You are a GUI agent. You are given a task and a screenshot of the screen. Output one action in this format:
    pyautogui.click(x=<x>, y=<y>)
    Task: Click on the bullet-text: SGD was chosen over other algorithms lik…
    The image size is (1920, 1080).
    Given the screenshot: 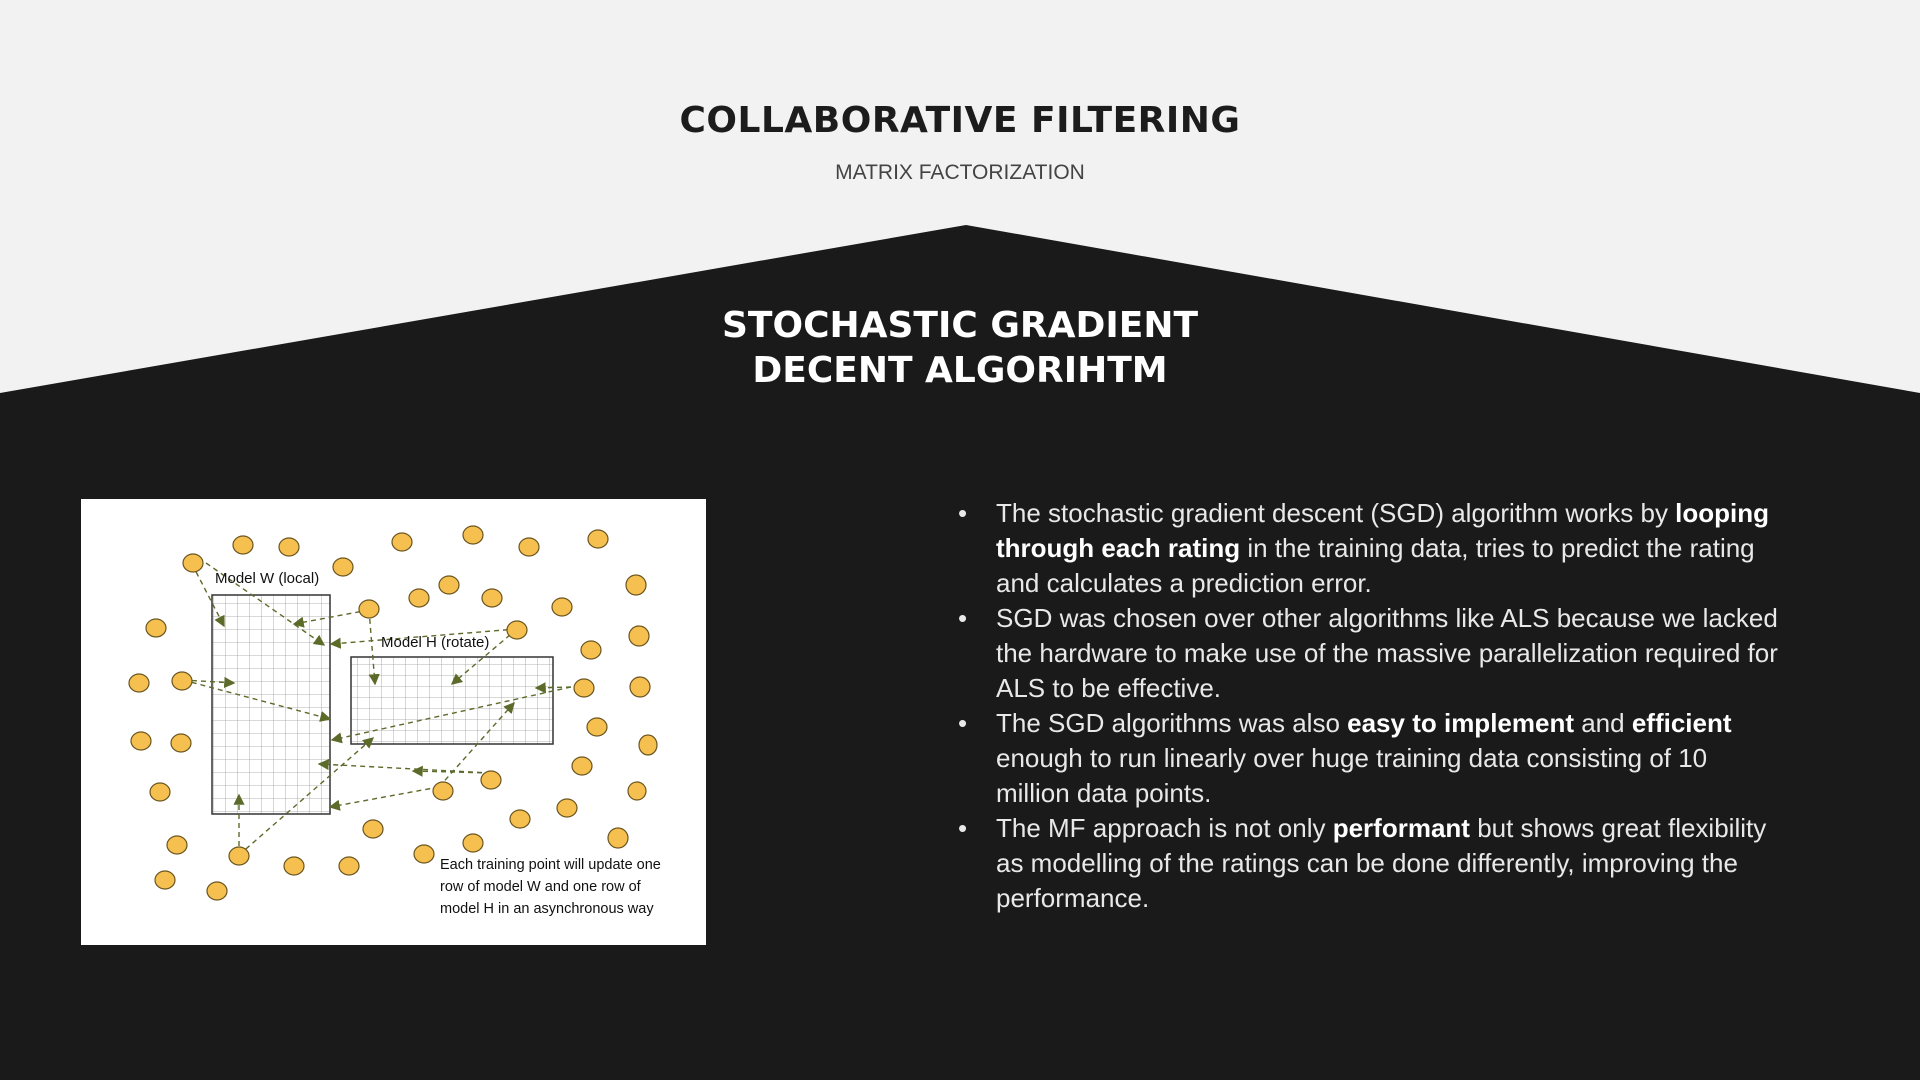 What is the action you would take?
    pyautogui.click(x=1387, y=653)
    